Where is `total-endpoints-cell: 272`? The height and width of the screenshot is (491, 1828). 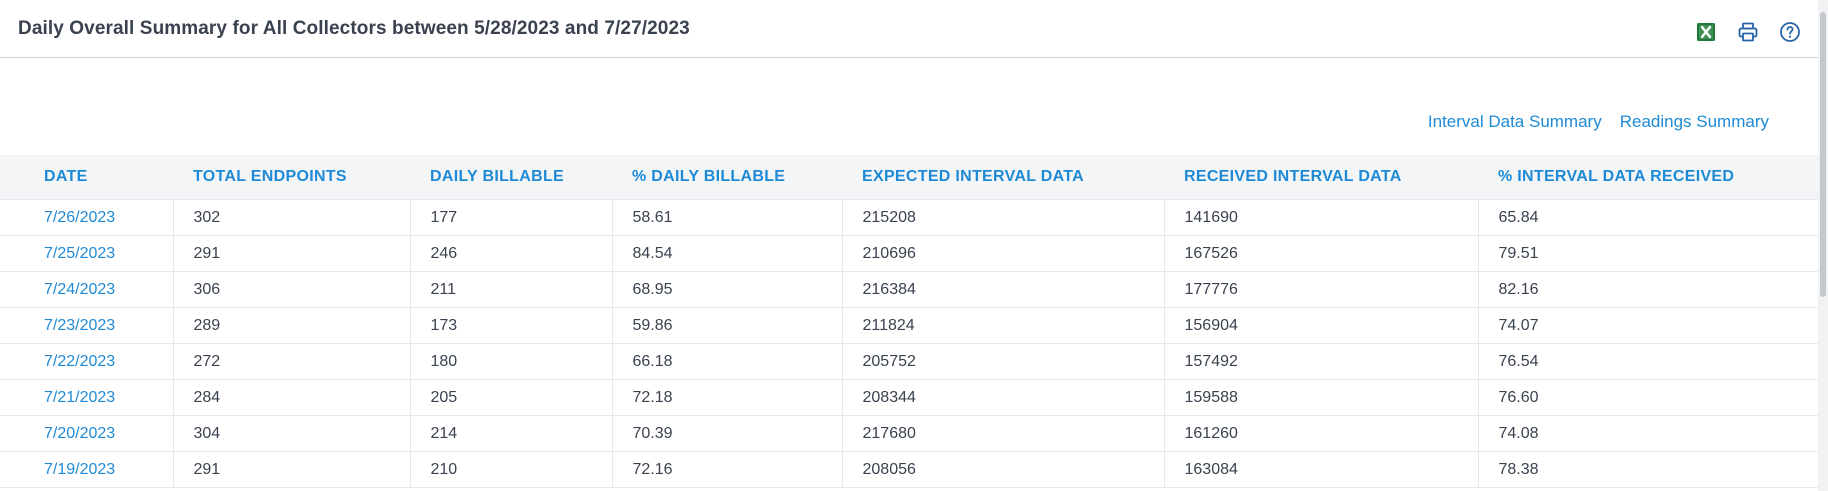 total-endpoints-cell: 272 is located at coordinates (291, 361).